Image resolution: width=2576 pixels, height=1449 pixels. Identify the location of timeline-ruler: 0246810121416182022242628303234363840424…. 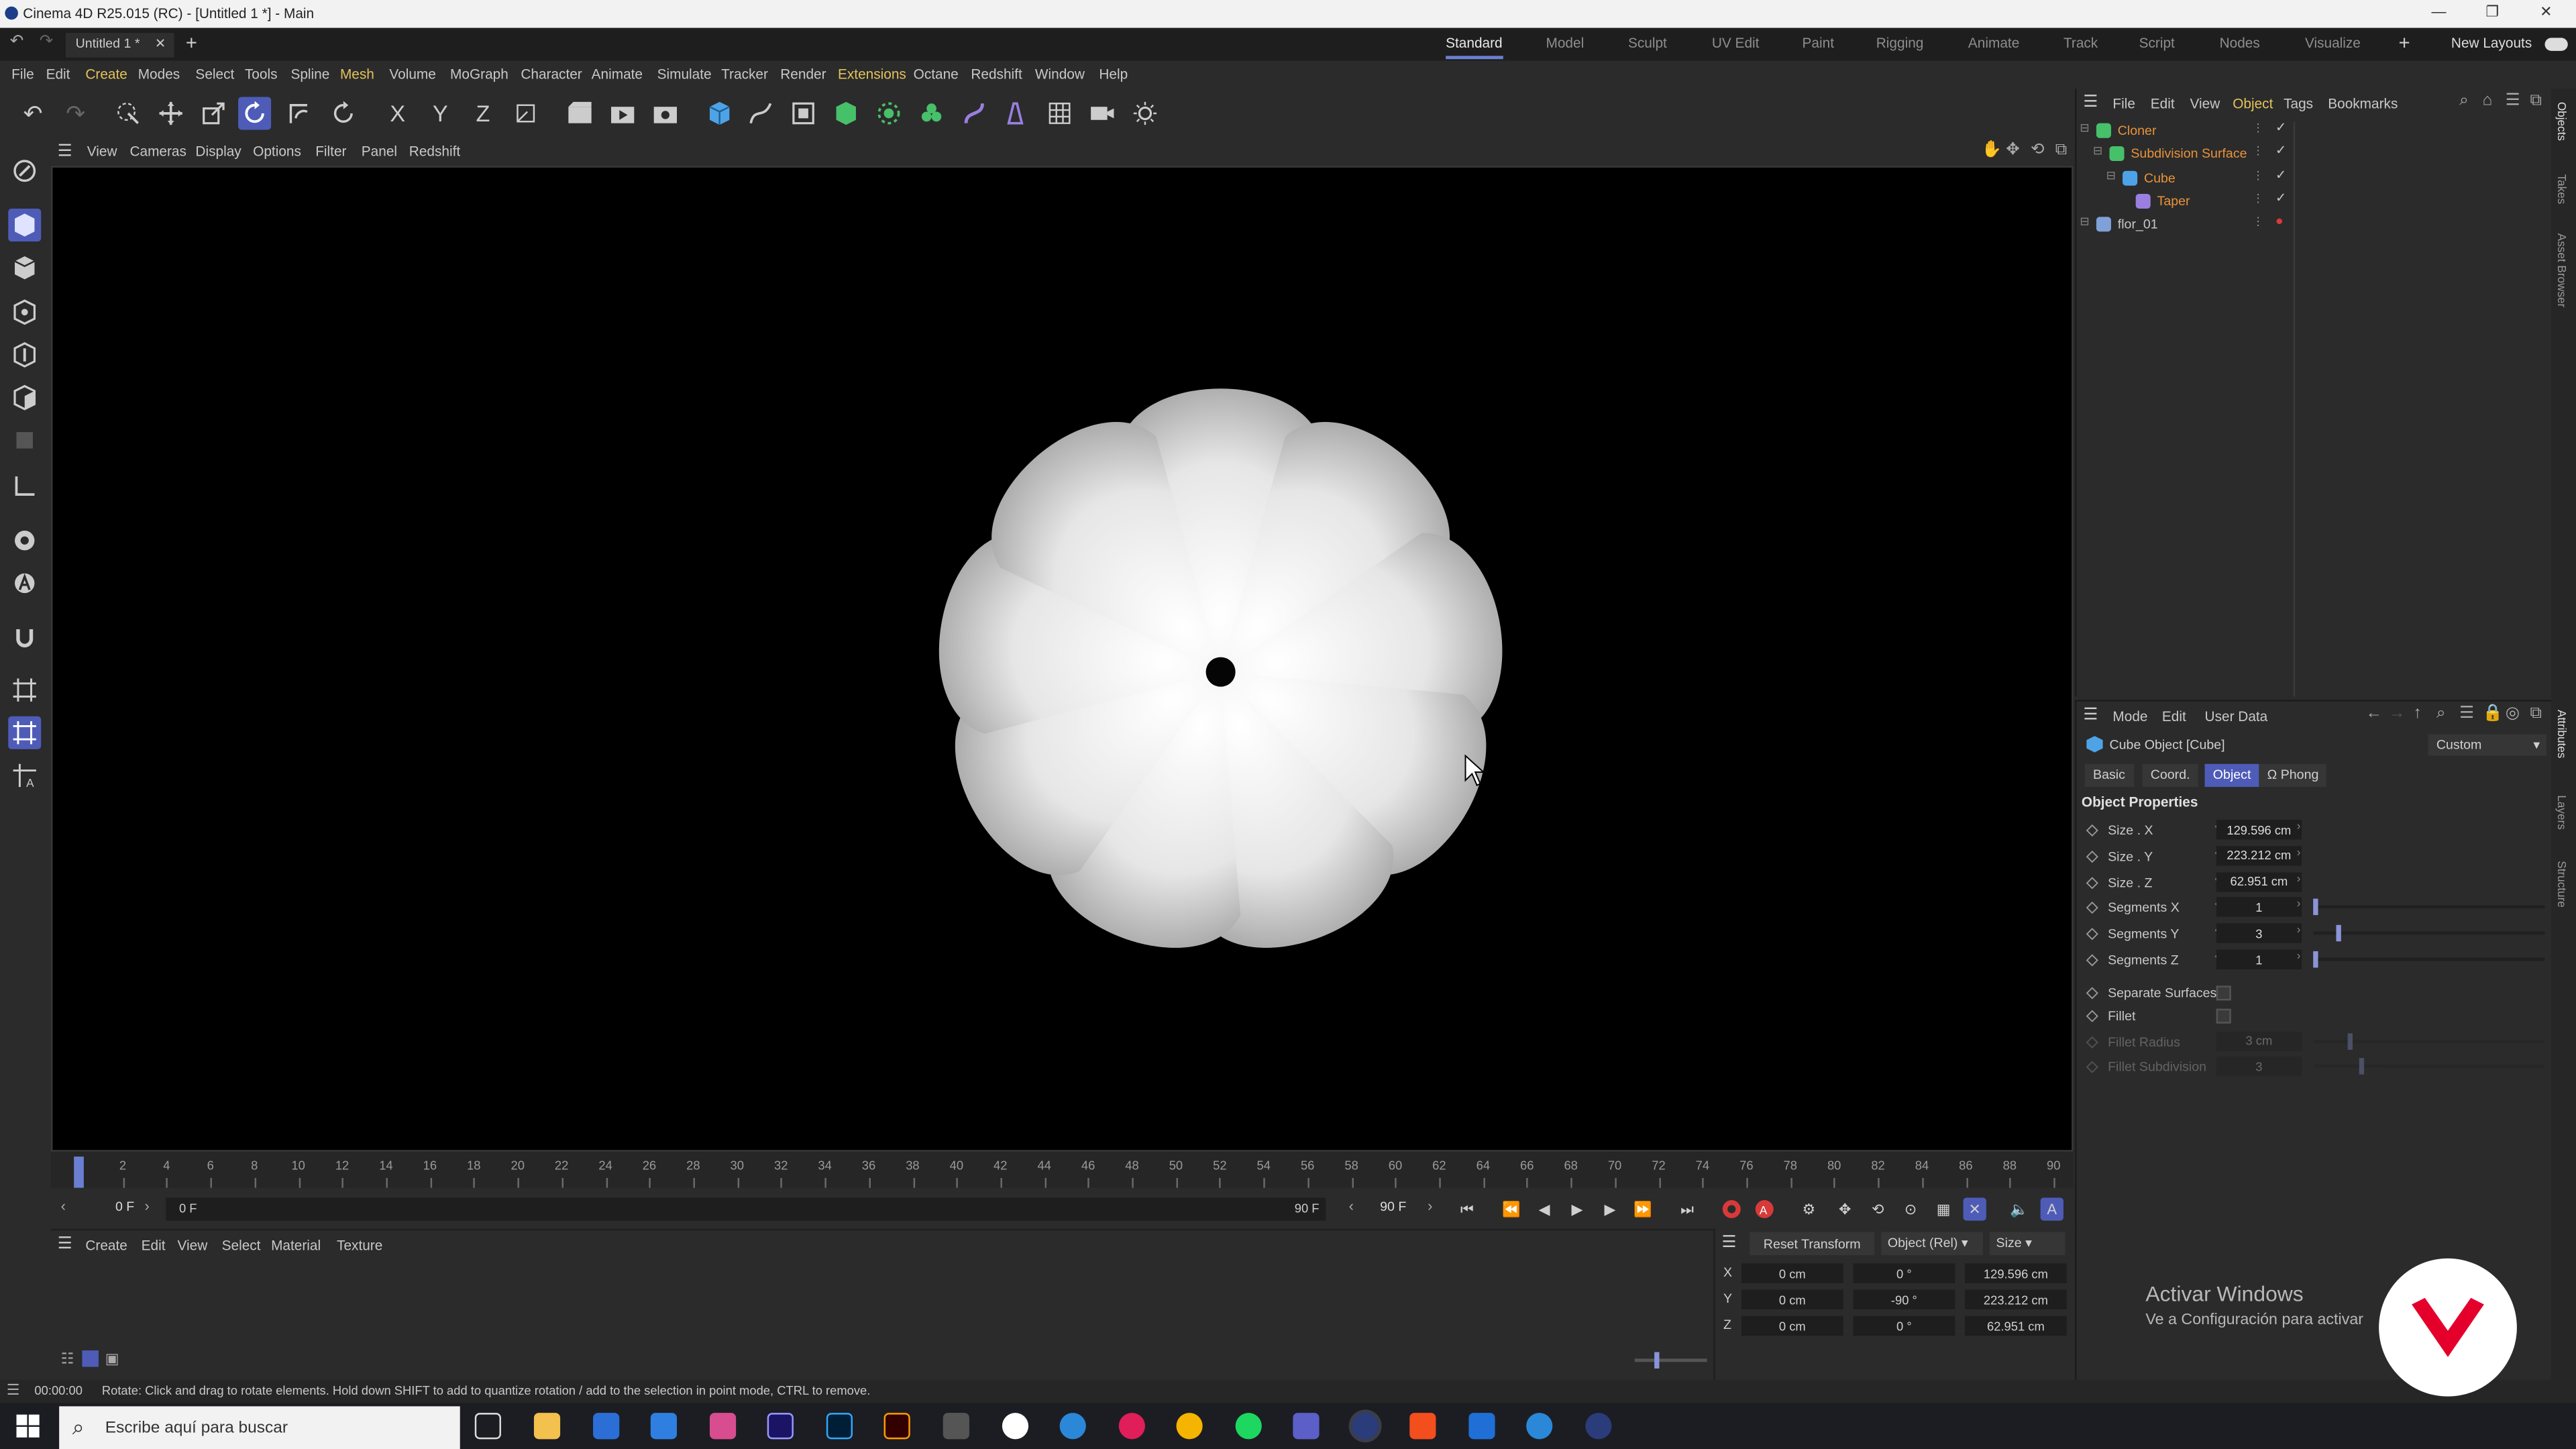
(1062, 1169).